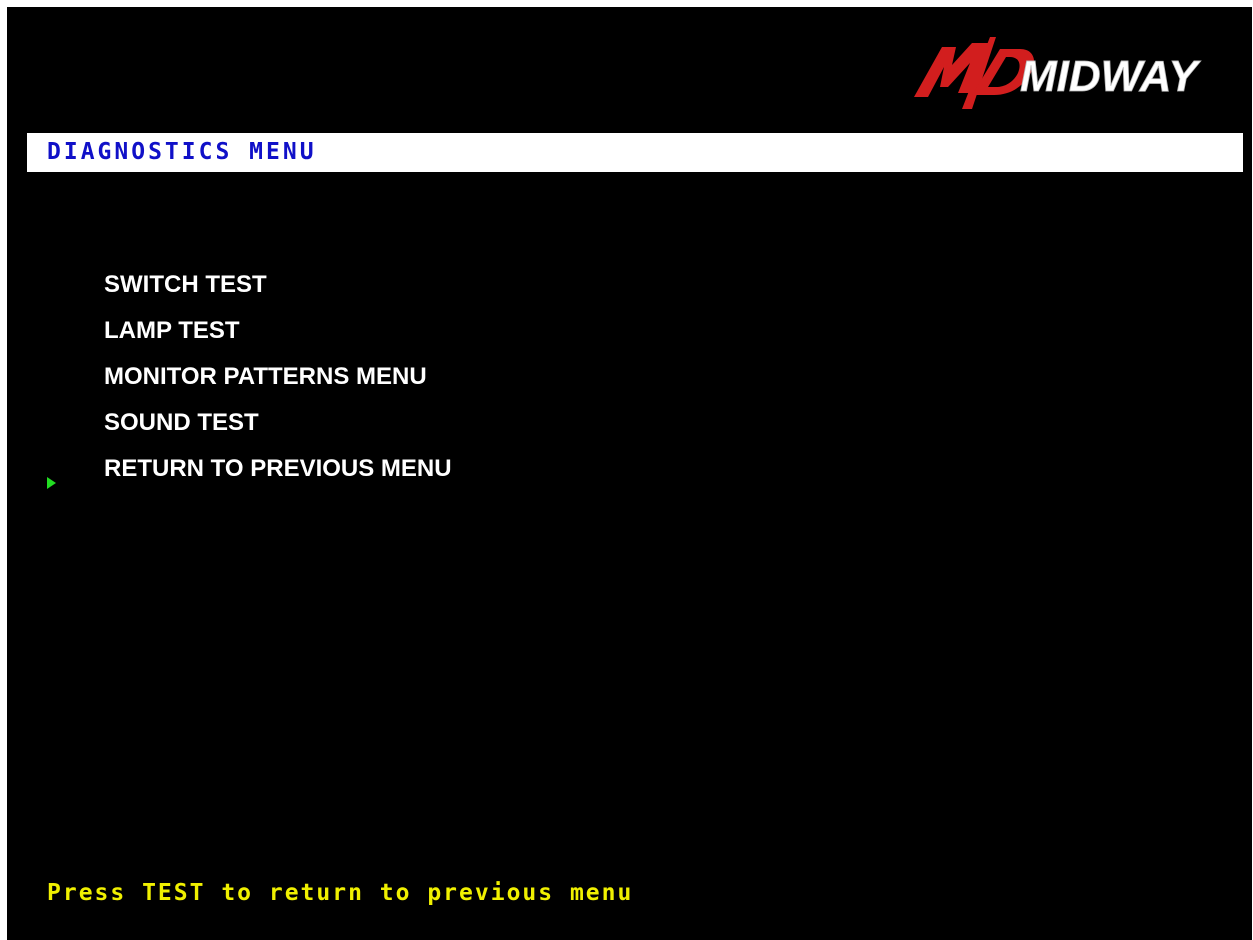 The image size is (1253, 940). What do you see at coordinates (1110, 76) in the screenshot?
I see `midway-wordmark: MIDWAY` at bounding box center [1110, 76].